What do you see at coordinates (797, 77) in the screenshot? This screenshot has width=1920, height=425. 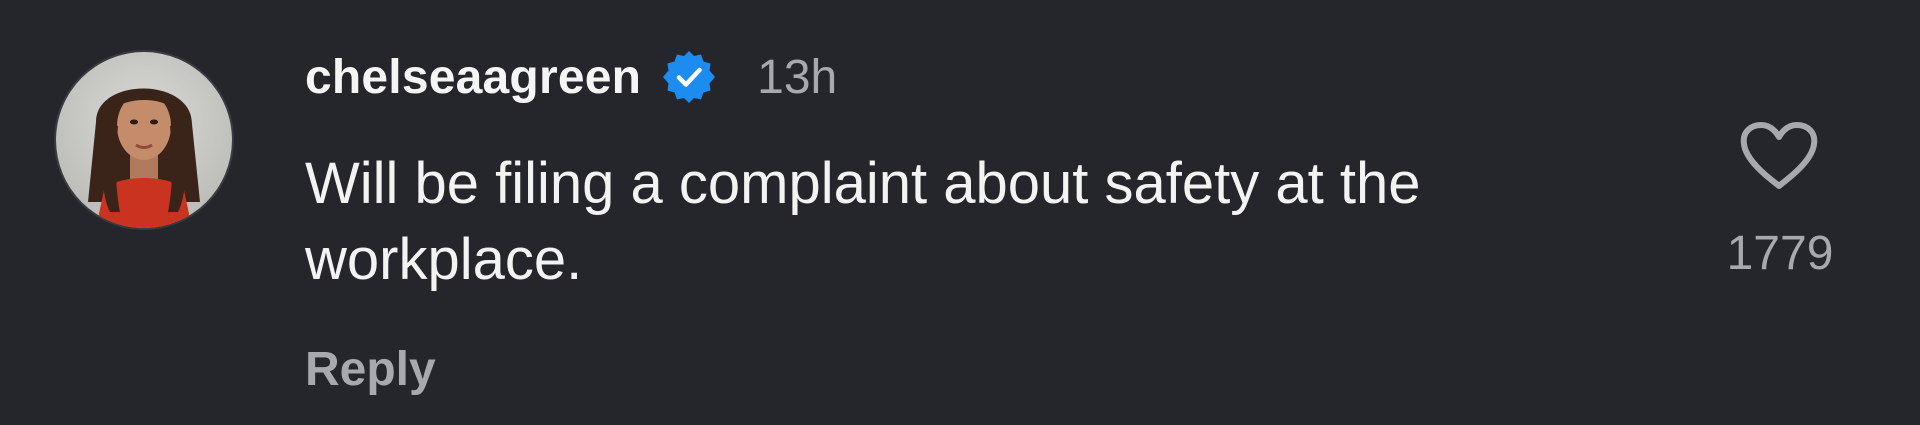 I see `timestamp: 13h` at bounding box center [797, 77].